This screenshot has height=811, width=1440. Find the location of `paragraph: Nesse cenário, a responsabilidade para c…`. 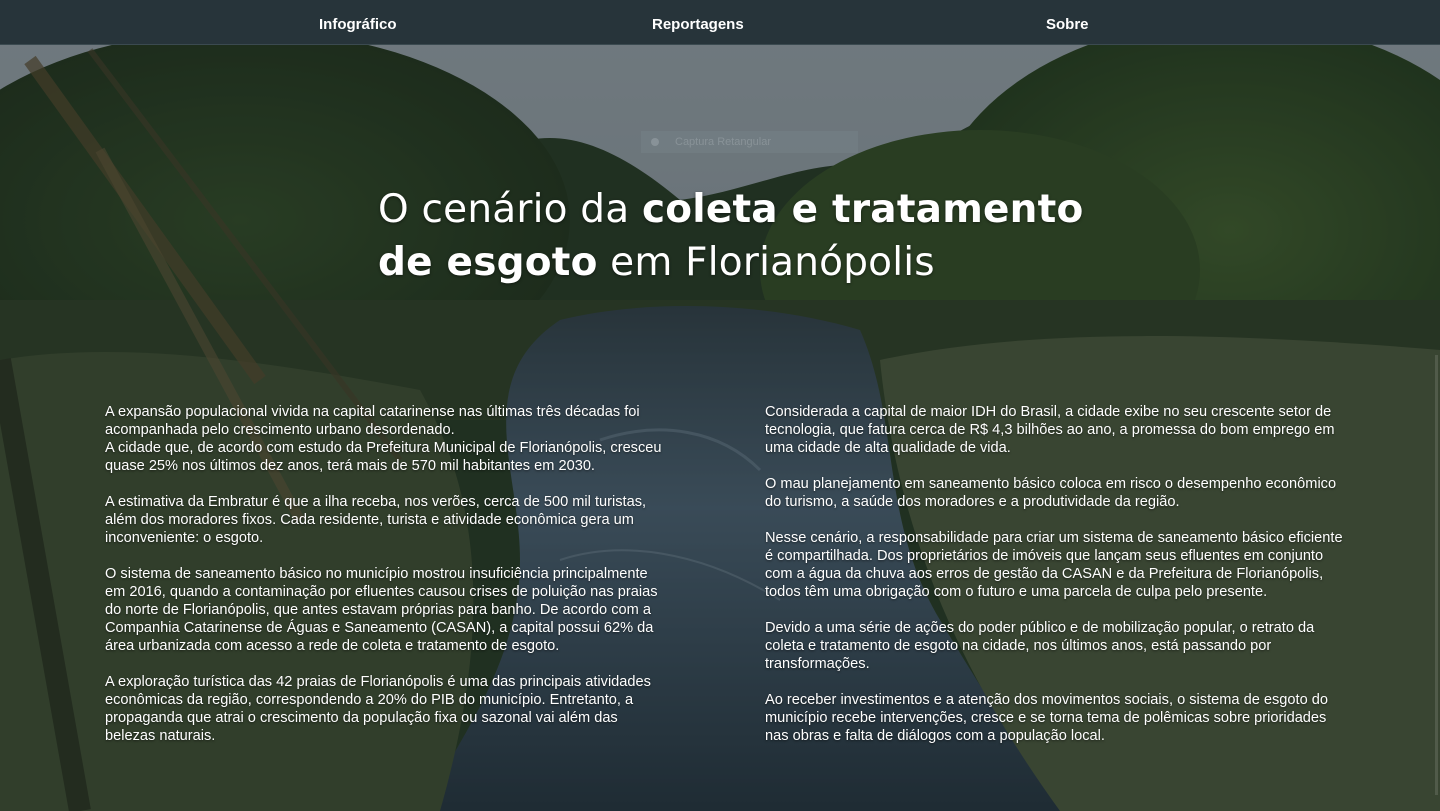

paragraph: Nesse cenário, a responsabilidade para c… is located at coordinates (1054, 565).